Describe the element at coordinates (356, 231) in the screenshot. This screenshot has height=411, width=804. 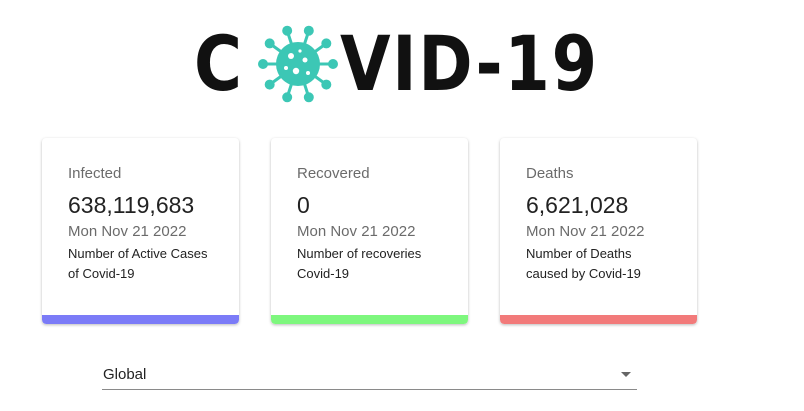
I see `recovered-date: Mon Nov 21 2022` at that location.